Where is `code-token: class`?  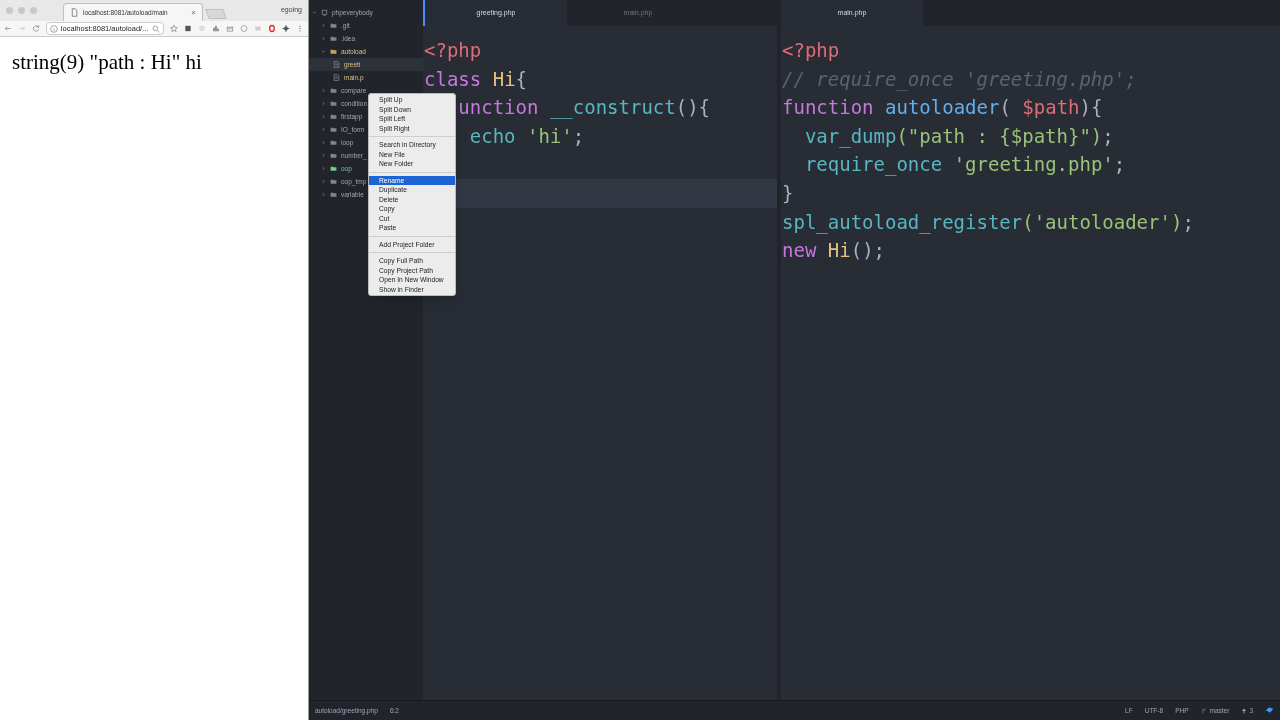
code-token: class is located at coordinates (453, 79).